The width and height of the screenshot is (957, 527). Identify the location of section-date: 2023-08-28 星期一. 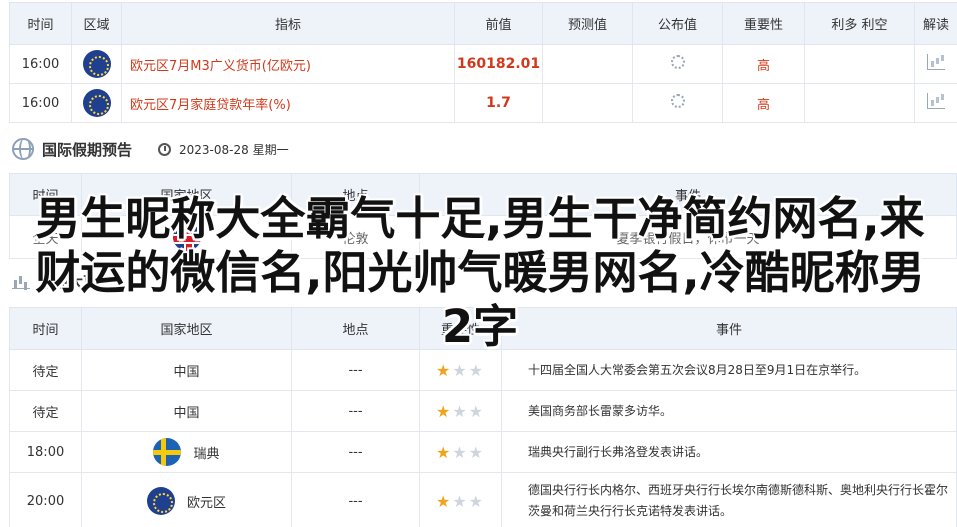
(234, 149).